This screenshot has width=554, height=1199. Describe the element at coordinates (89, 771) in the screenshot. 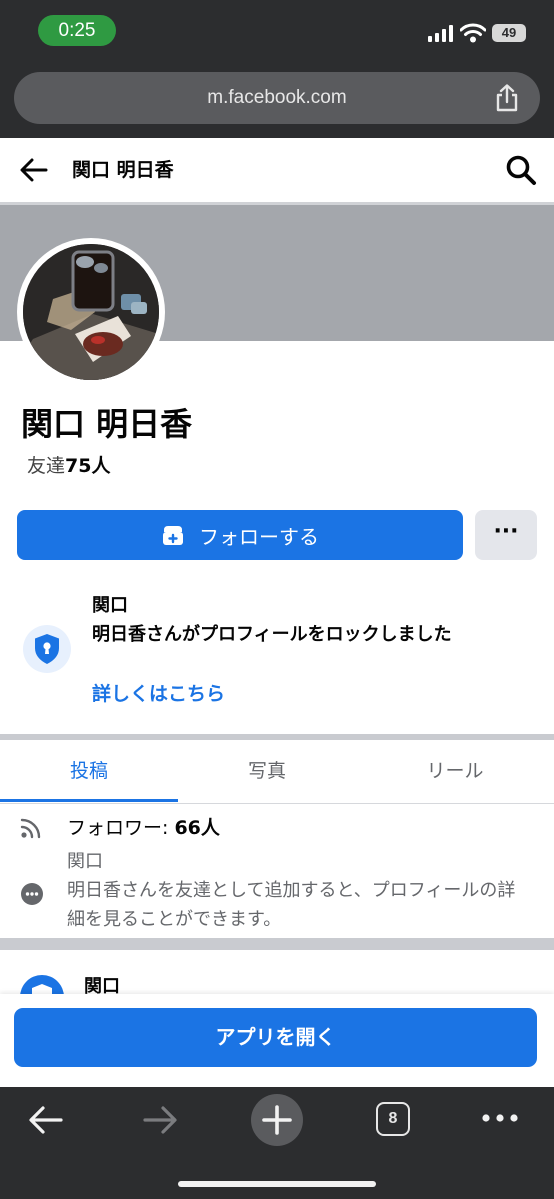

I see `tab-posts: 投稿` at that location.